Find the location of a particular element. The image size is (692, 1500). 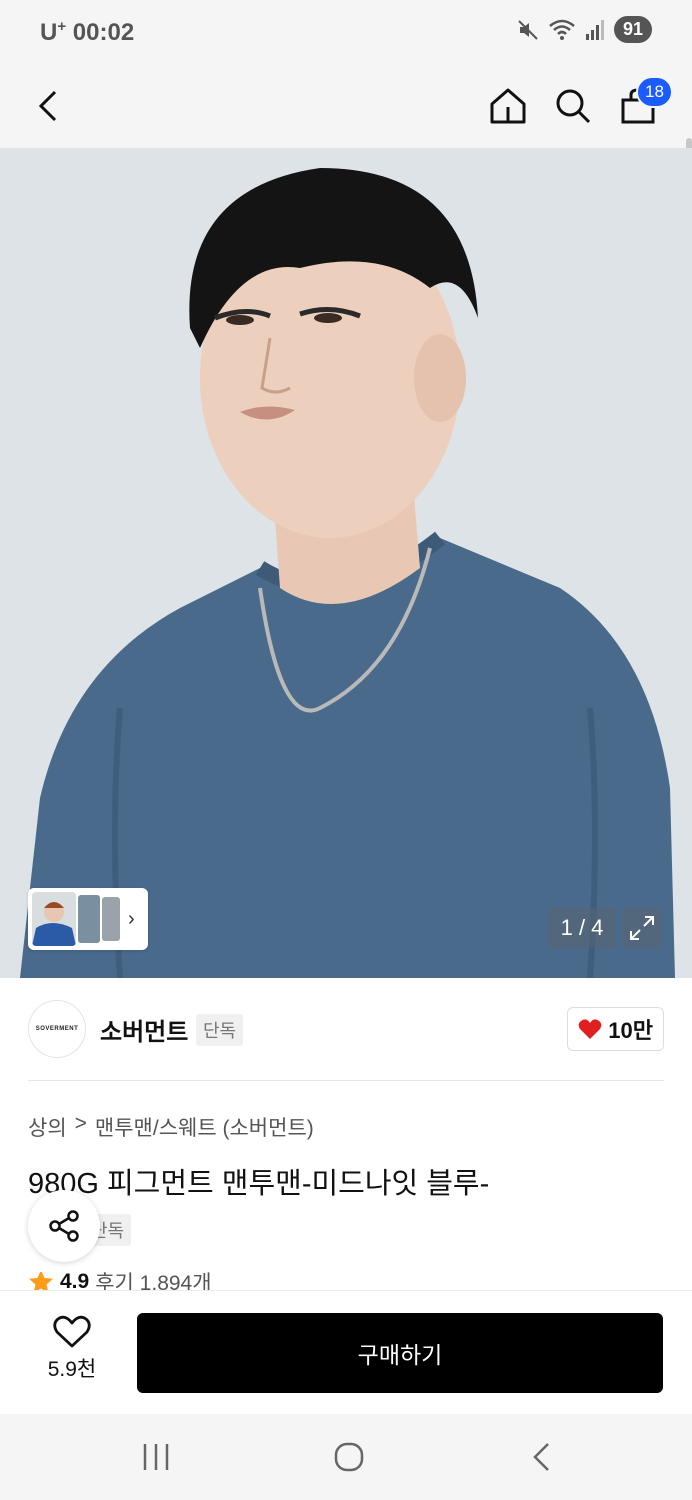

share-icon is located at coordinates (64, 1226).